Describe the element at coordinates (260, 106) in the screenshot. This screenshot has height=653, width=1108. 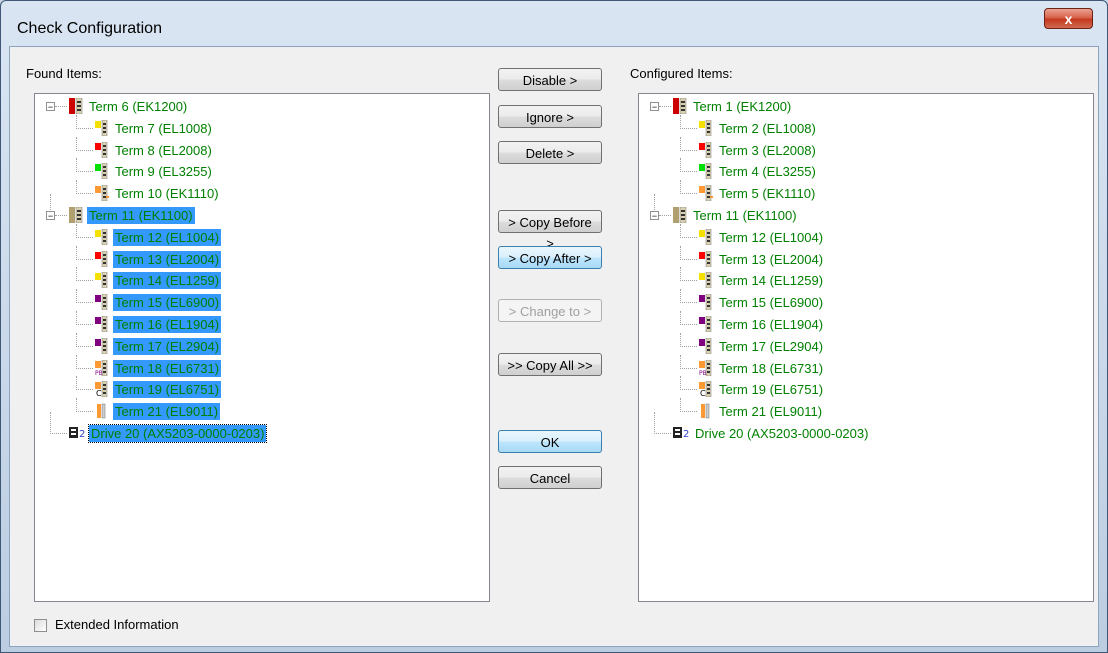
I see `tree-node: − Term 6 (EK1200)` at that location.